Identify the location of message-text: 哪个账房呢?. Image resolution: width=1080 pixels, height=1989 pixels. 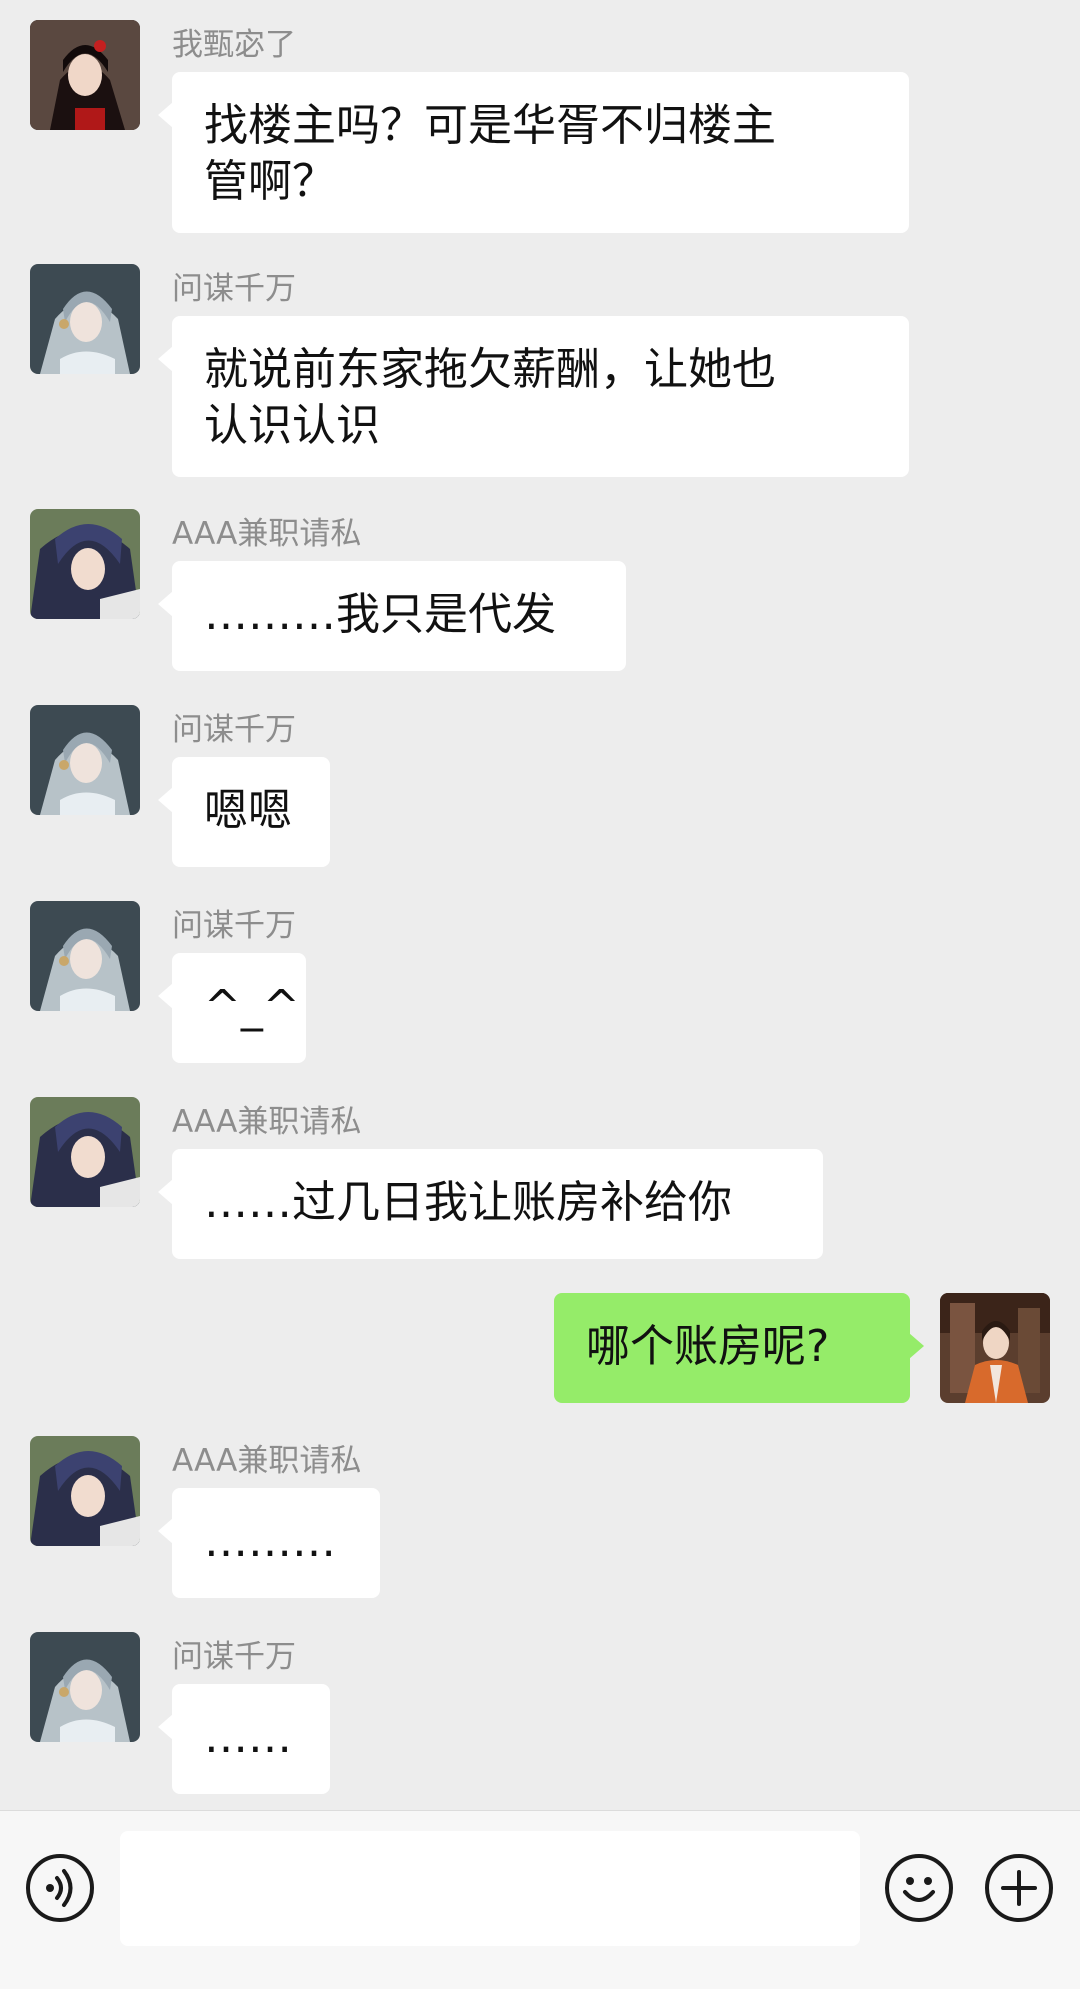
(708, 1346).